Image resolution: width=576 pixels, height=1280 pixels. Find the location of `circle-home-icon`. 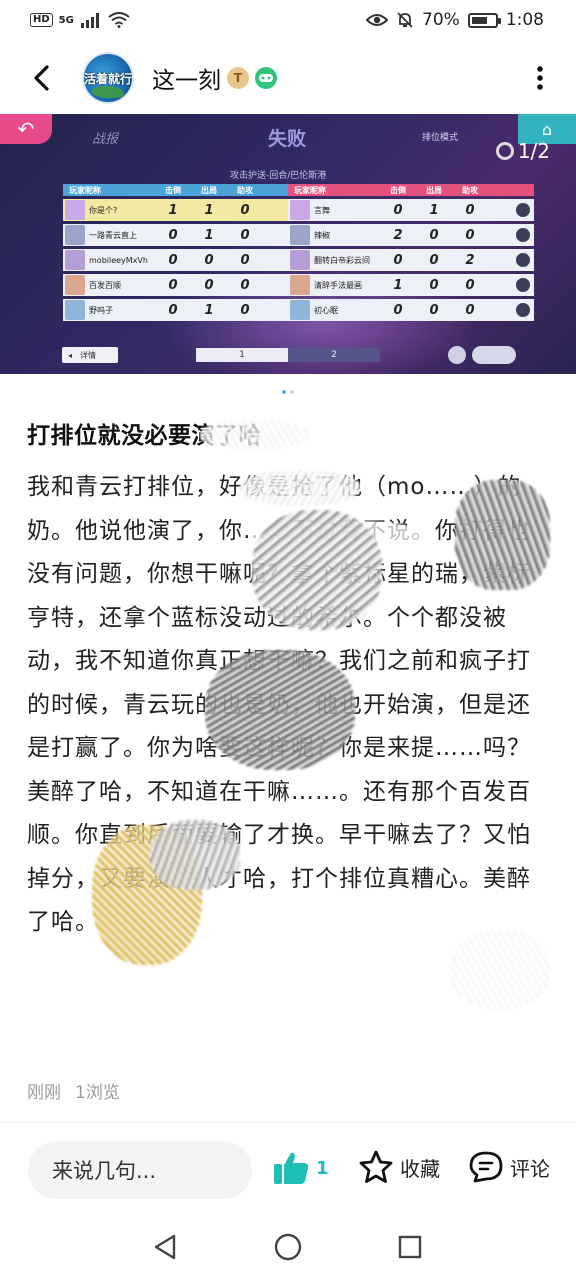

circle-home-icon is located at coordinates (288, 1247).